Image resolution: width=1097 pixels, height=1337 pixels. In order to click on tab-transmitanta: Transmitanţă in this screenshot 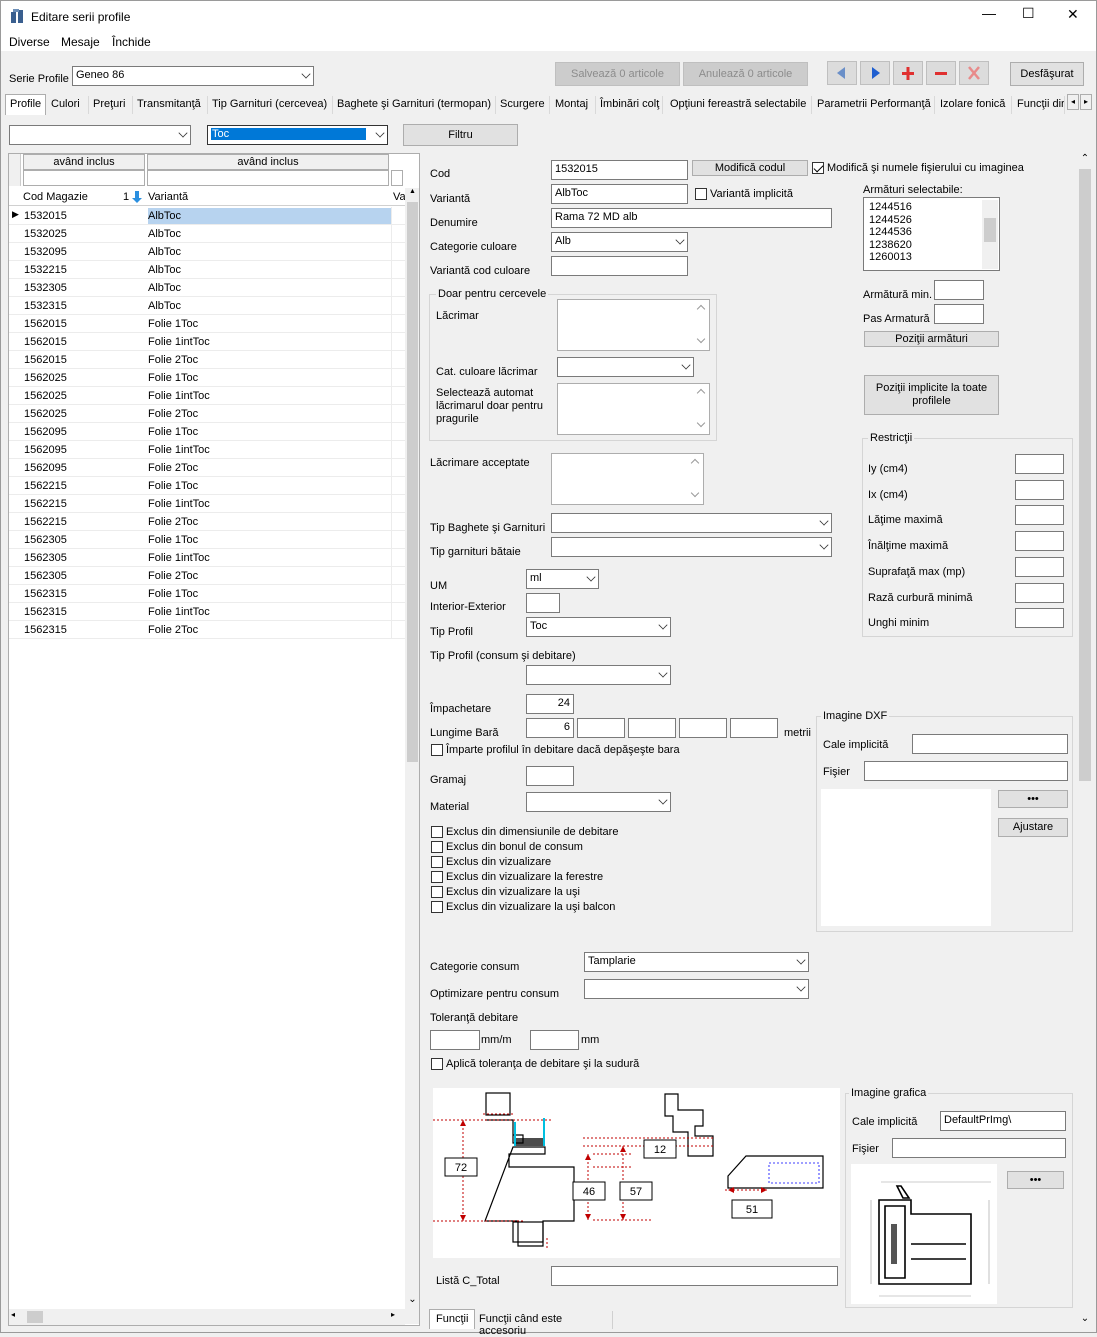, I will do `click(172, 105)`.